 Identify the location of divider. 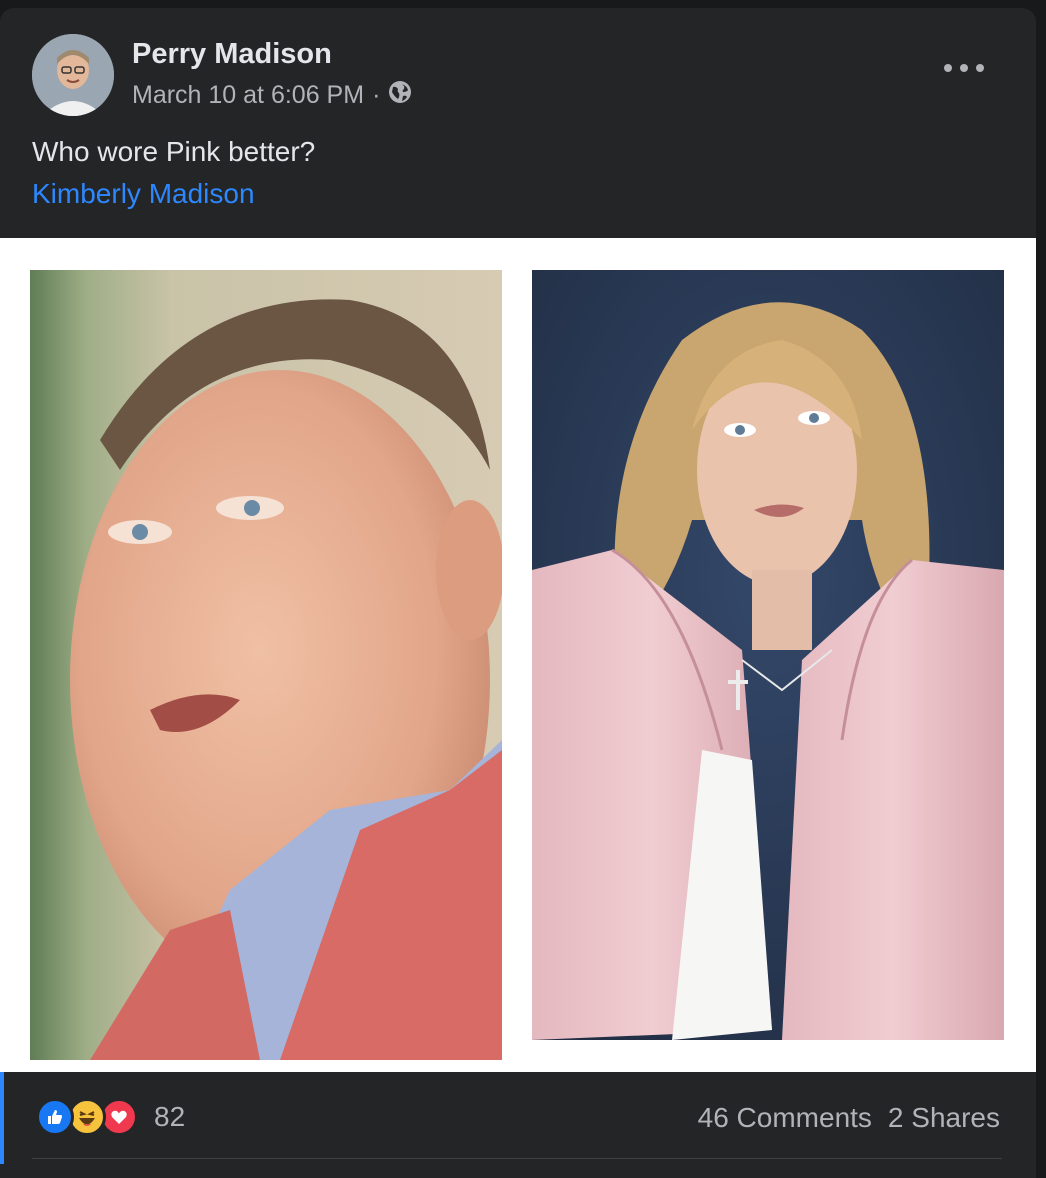
(517, 1158).